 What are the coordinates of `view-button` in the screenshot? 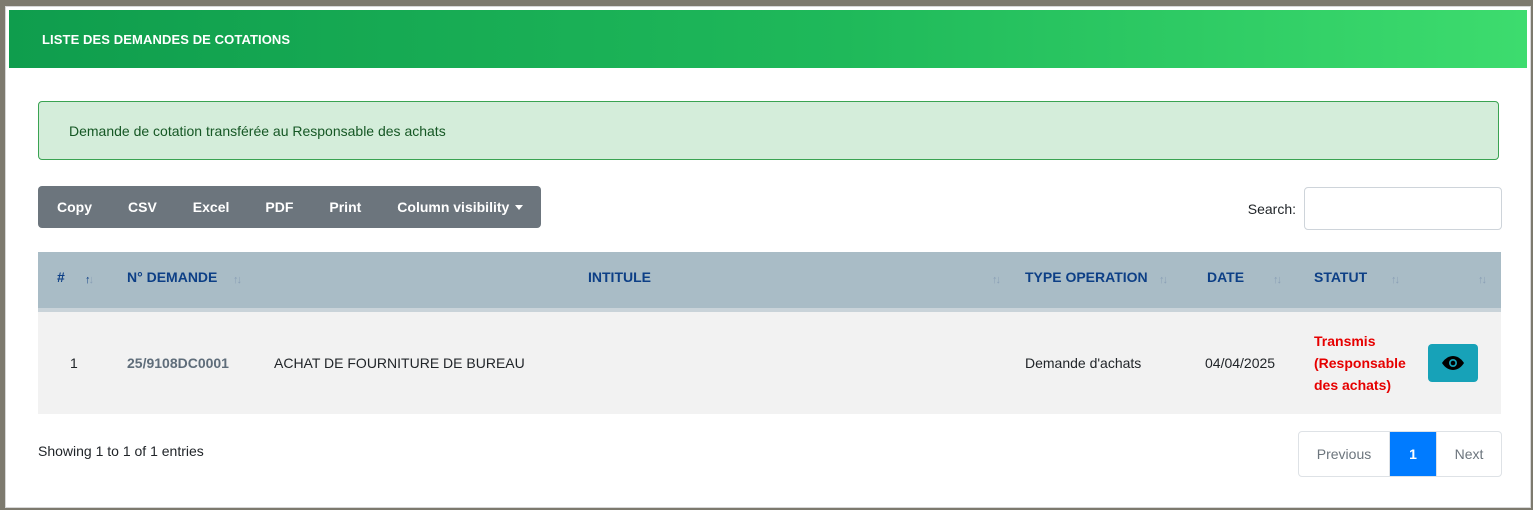 It's located at (1453, 363).